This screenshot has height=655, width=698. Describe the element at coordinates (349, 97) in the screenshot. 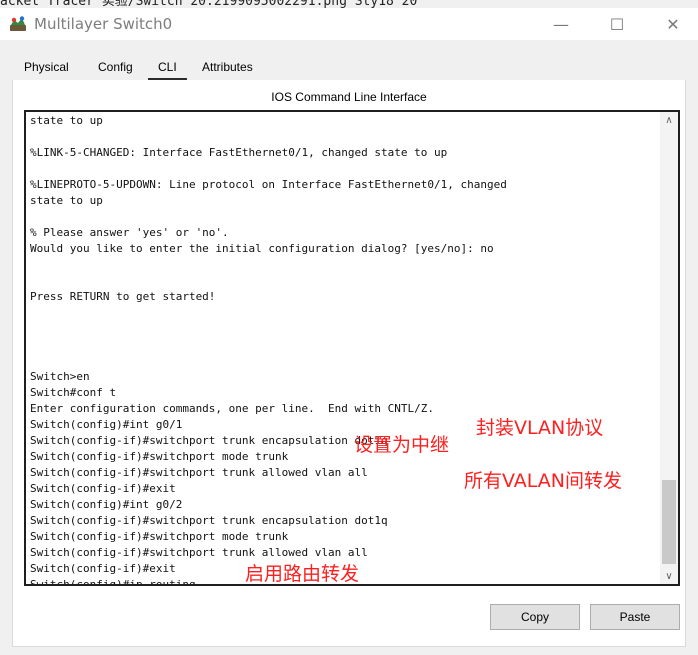

I see `panel-header: IOS Command Line Interface` at that location.